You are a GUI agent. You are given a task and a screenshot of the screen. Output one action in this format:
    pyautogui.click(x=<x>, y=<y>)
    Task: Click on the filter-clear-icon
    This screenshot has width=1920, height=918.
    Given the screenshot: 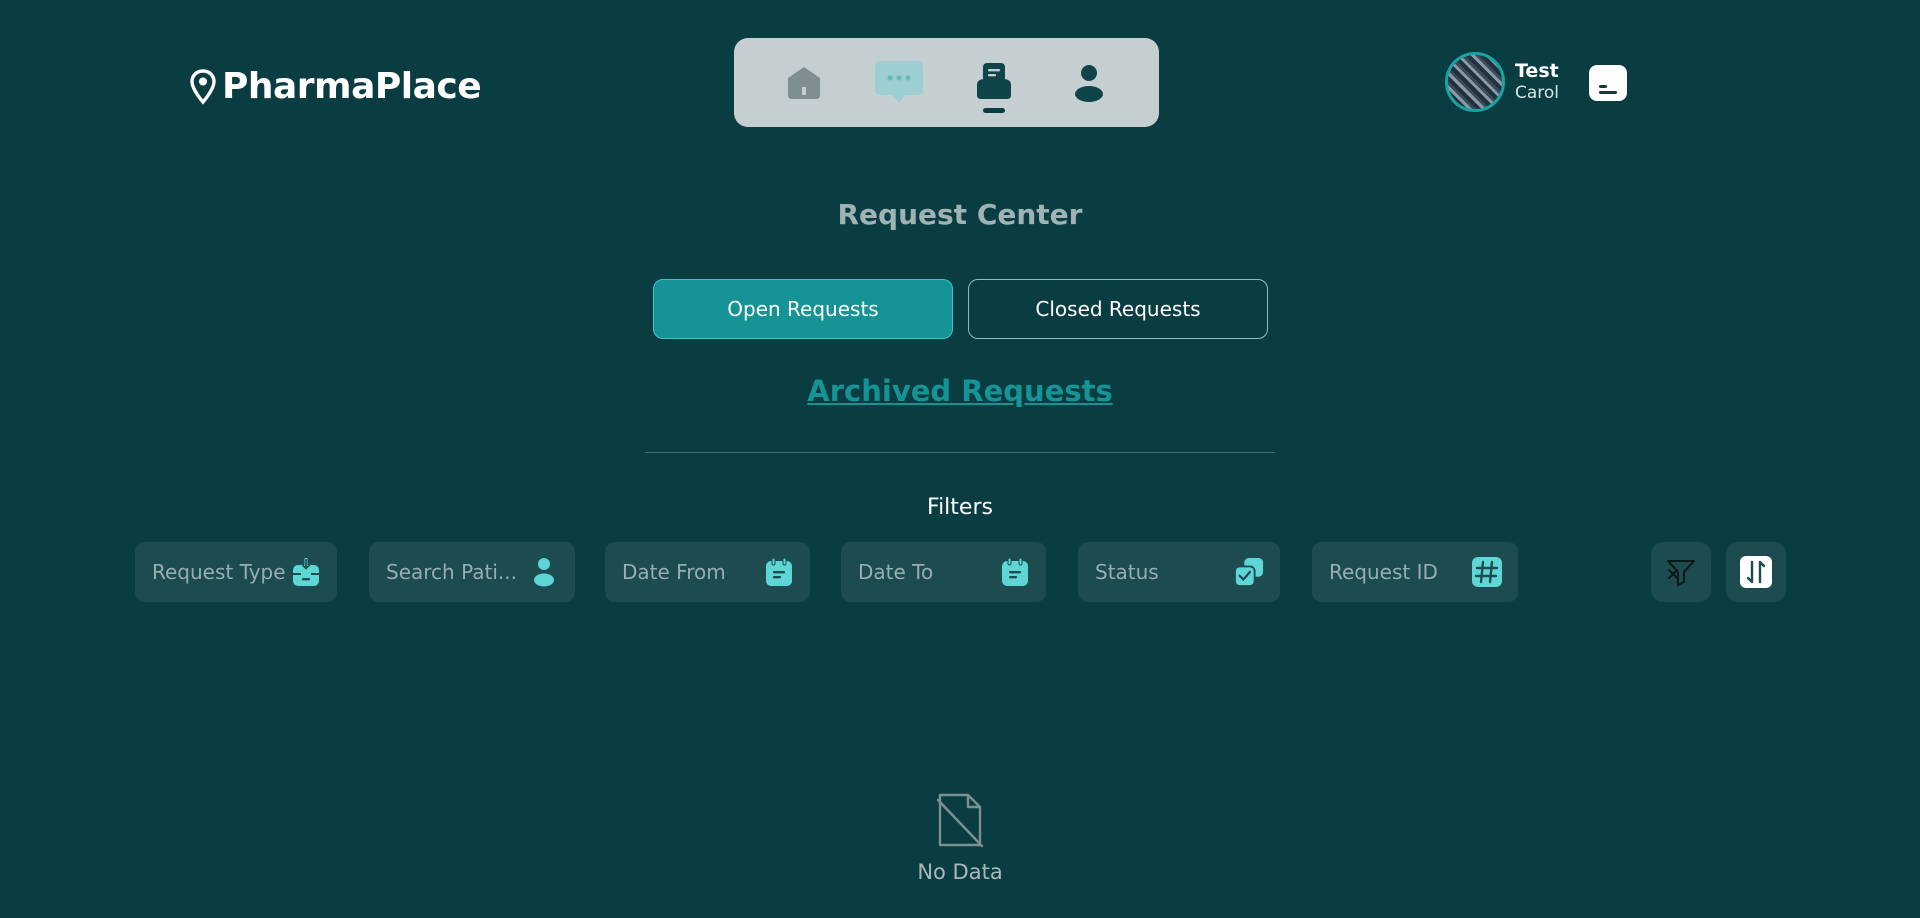 What is the action you would take?
    pyautogui.click(x=1681, y=573)
    